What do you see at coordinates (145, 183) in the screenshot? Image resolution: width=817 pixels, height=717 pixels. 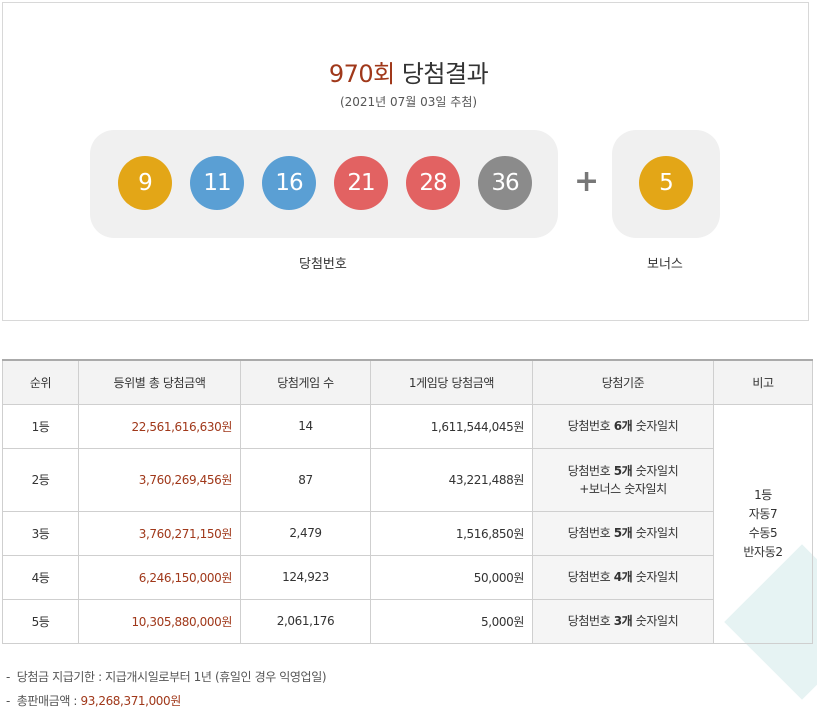 I see `winning-ball-1: 9` at bounding box center [145, 183].